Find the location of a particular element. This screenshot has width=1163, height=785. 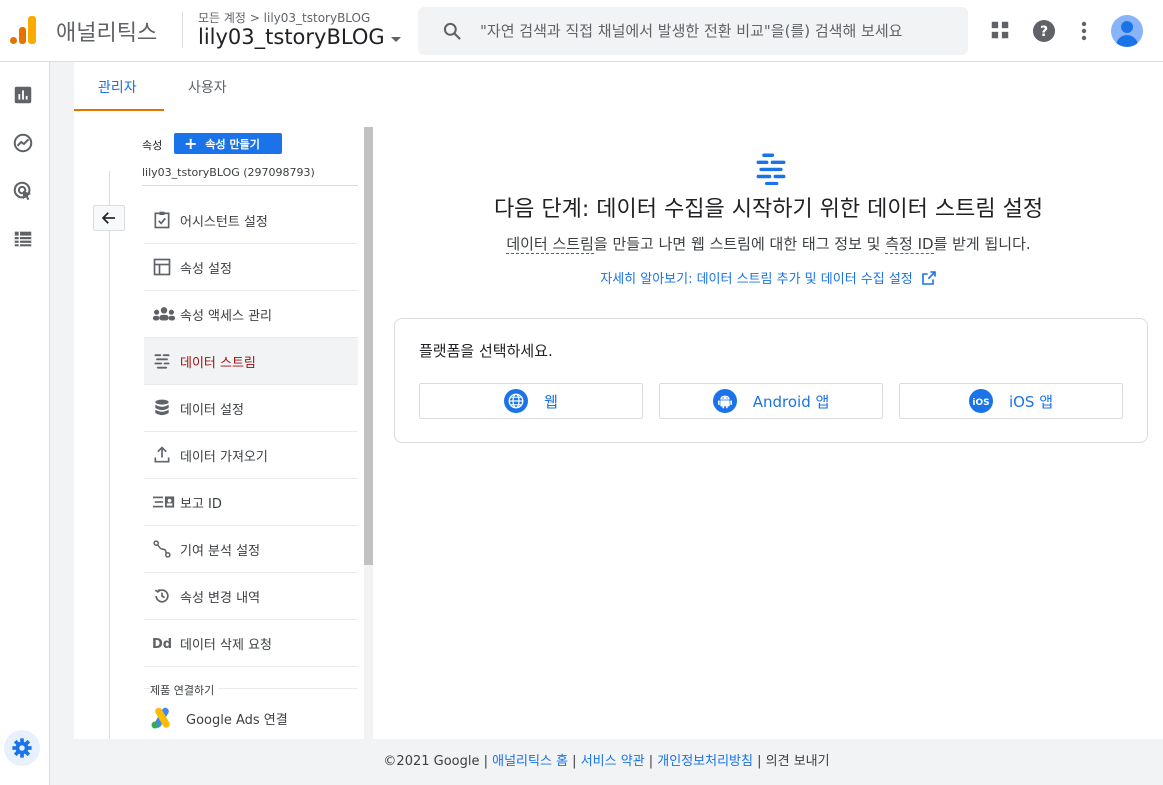

upload-icon is located at coordinates (162, 454).